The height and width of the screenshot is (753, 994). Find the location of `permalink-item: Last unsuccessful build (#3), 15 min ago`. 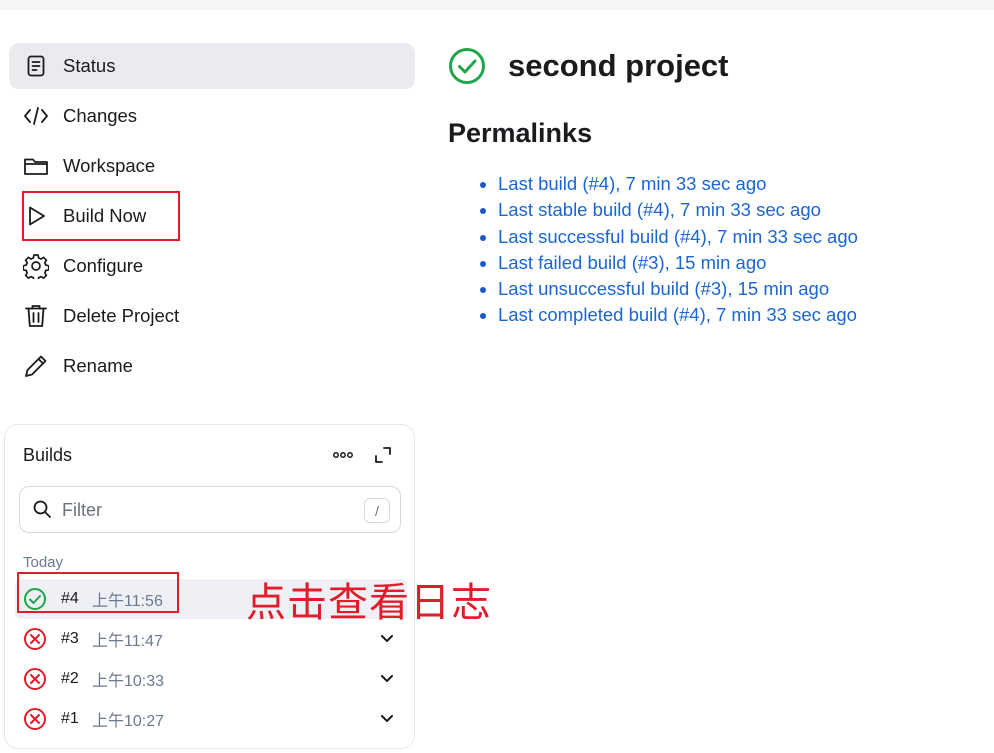

permalink-item: Last unsuccessful build (#3), 15 min ago is located at coordinates (678, 289).